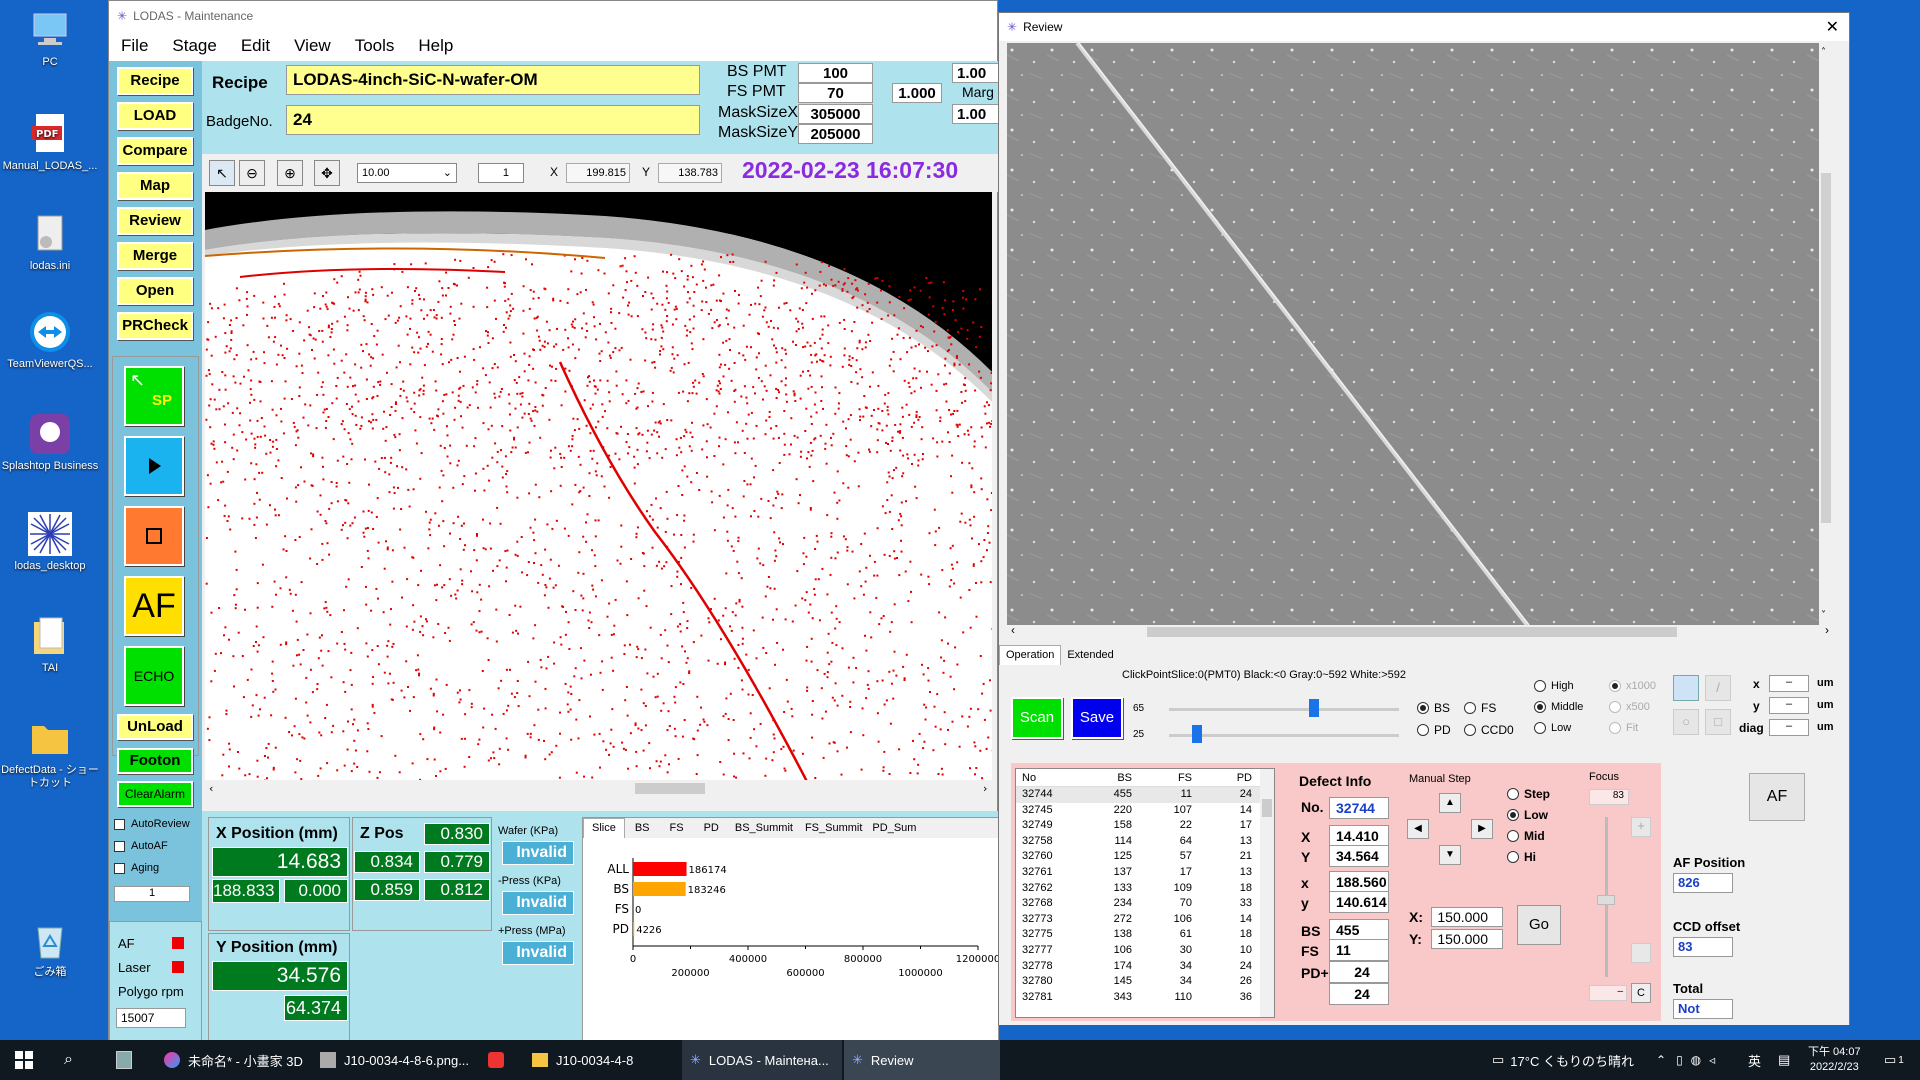 The height and width of the screenshot is (1080, 1920). What do you see at coordinates (134, 46) in the screenshot?
I see `menu-file: File` at bounding box center [134, 46].